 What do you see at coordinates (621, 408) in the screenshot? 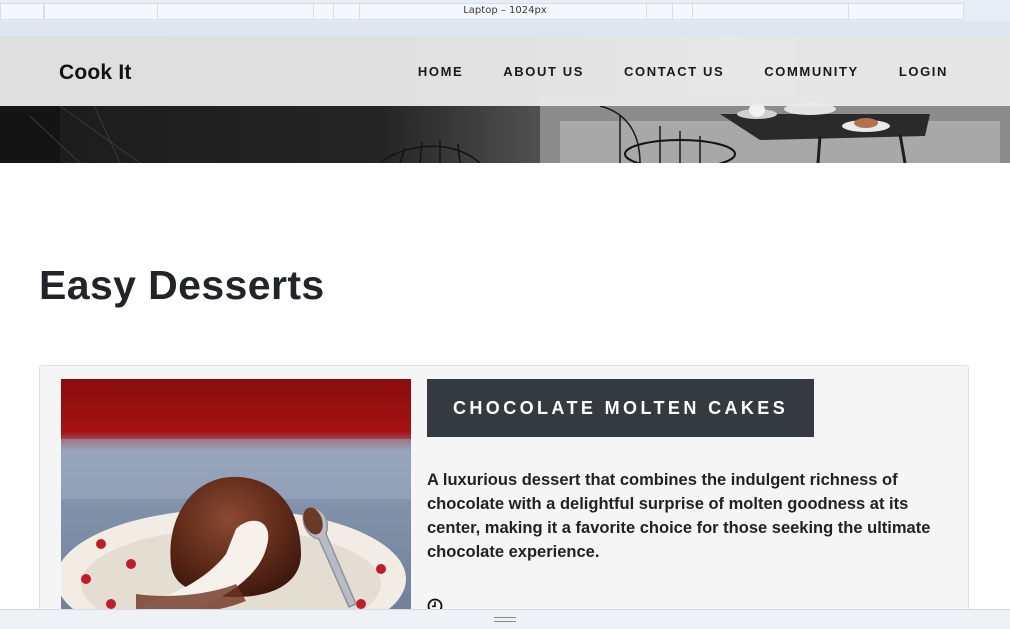
I see `recipe-title: CHOCOLATE MOLTEN CAKES` at bounding box center [621, 408].